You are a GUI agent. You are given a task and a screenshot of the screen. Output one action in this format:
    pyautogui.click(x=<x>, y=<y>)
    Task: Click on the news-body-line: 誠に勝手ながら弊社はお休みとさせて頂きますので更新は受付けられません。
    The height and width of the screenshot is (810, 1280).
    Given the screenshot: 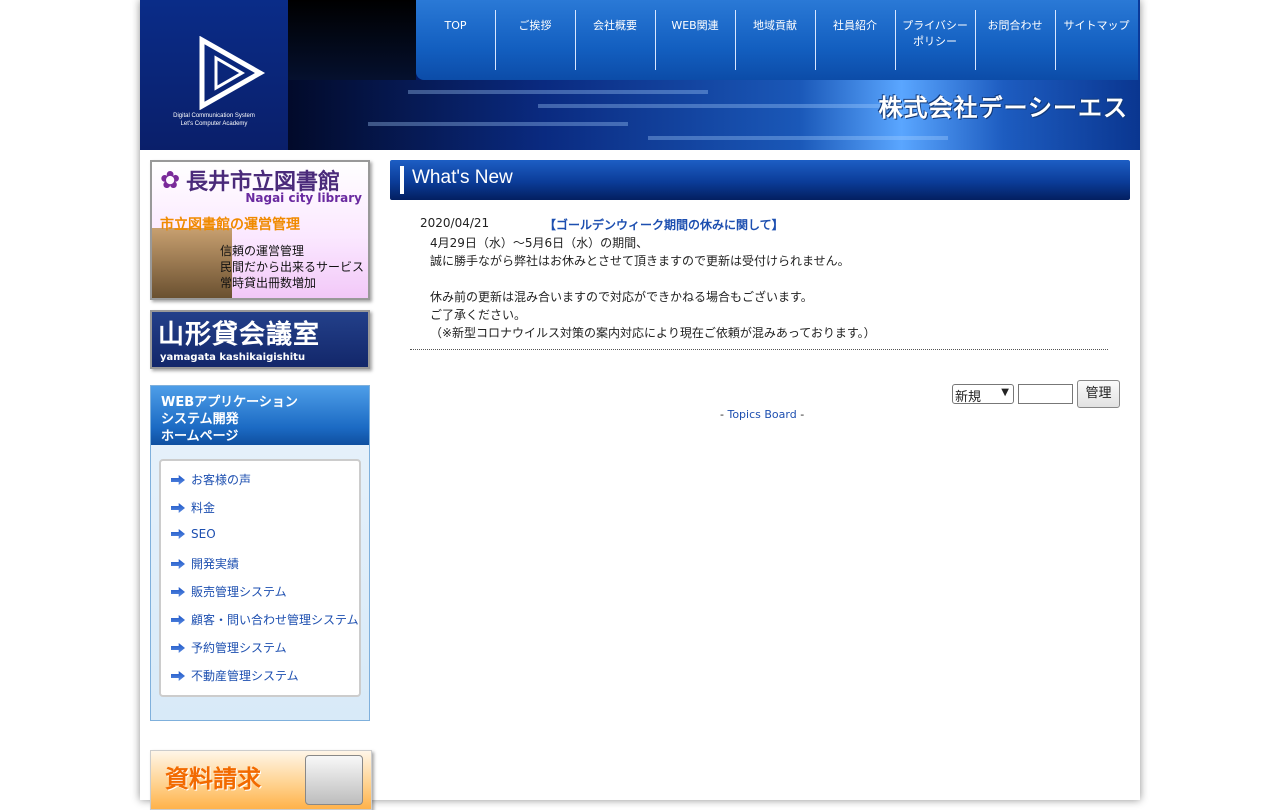 What is the action you would take?
    pyautogui.click(x=640, y=261)
    